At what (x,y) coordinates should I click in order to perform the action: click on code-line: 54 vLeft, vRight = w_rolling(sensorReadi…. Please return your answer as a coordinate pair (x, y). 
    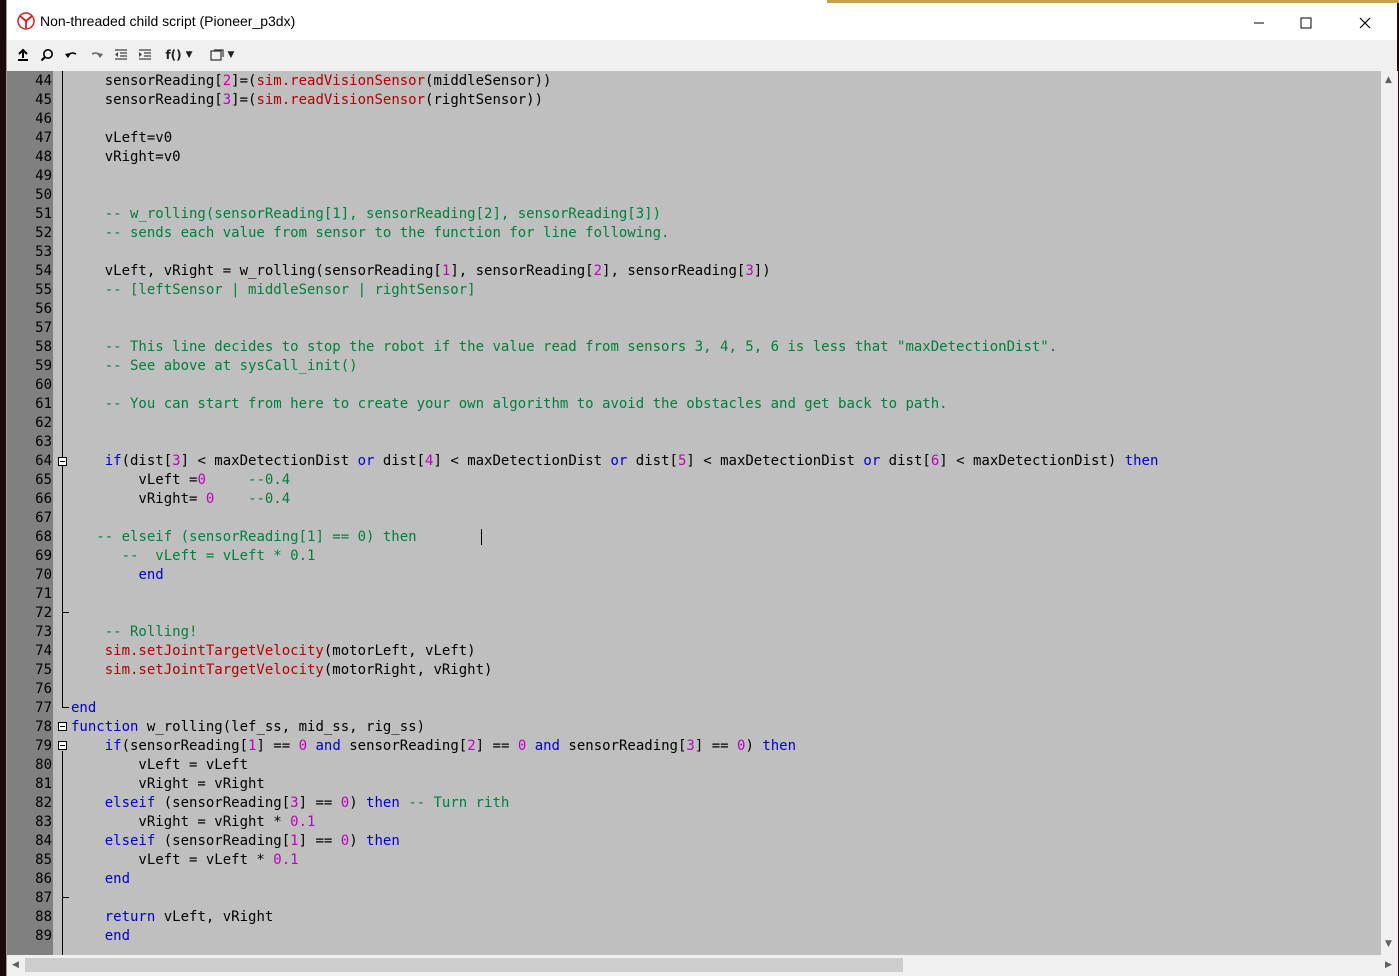
    Looking at the image, I should click on (694, 271).